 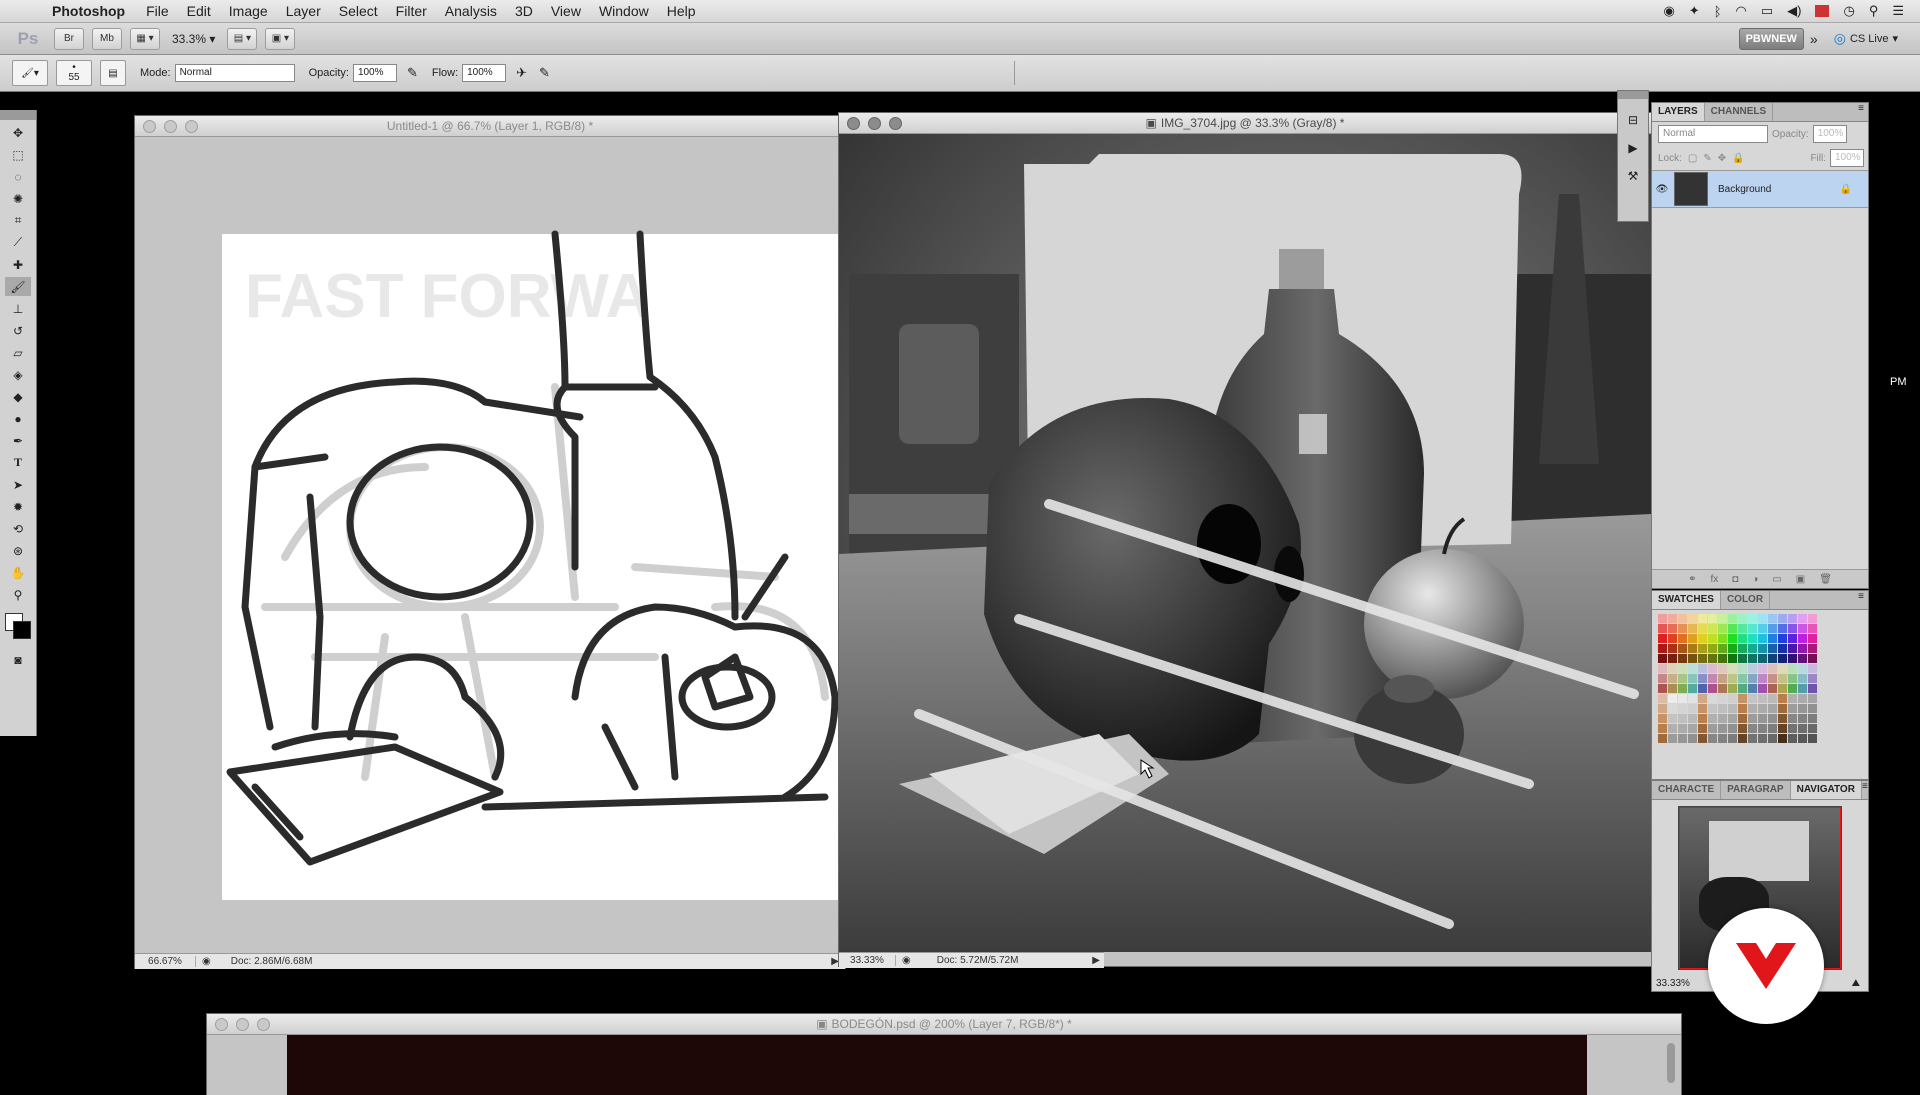 I want to click on record-icon: ◉, so click(x=1668, y=11).